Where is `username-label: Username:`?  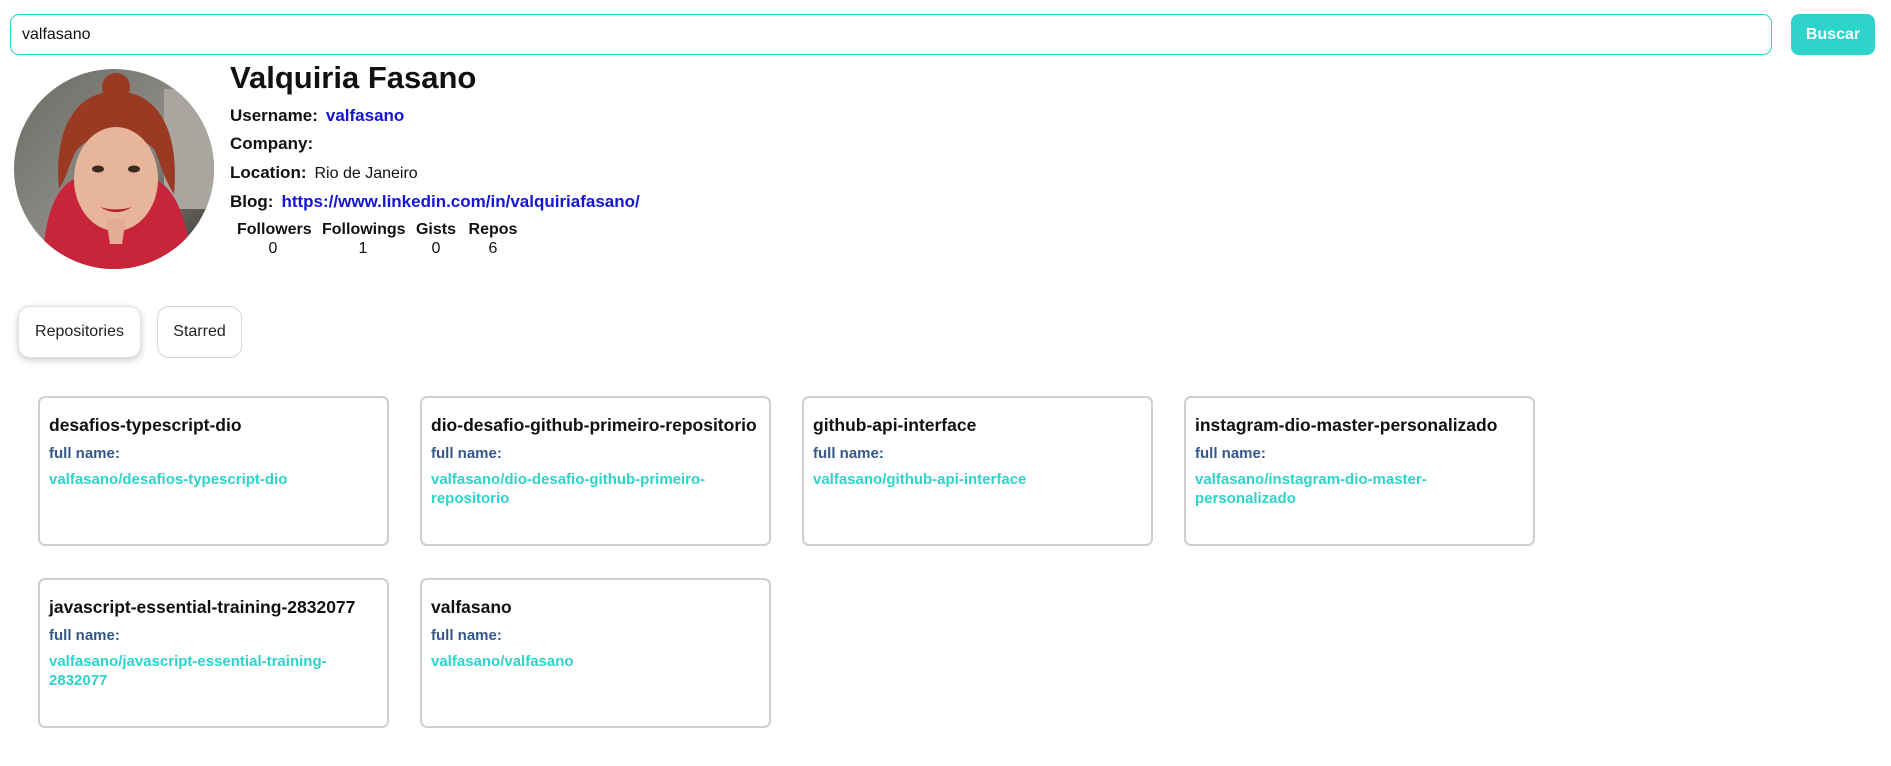
username-label: Username: is located at coordinates (274, 115).